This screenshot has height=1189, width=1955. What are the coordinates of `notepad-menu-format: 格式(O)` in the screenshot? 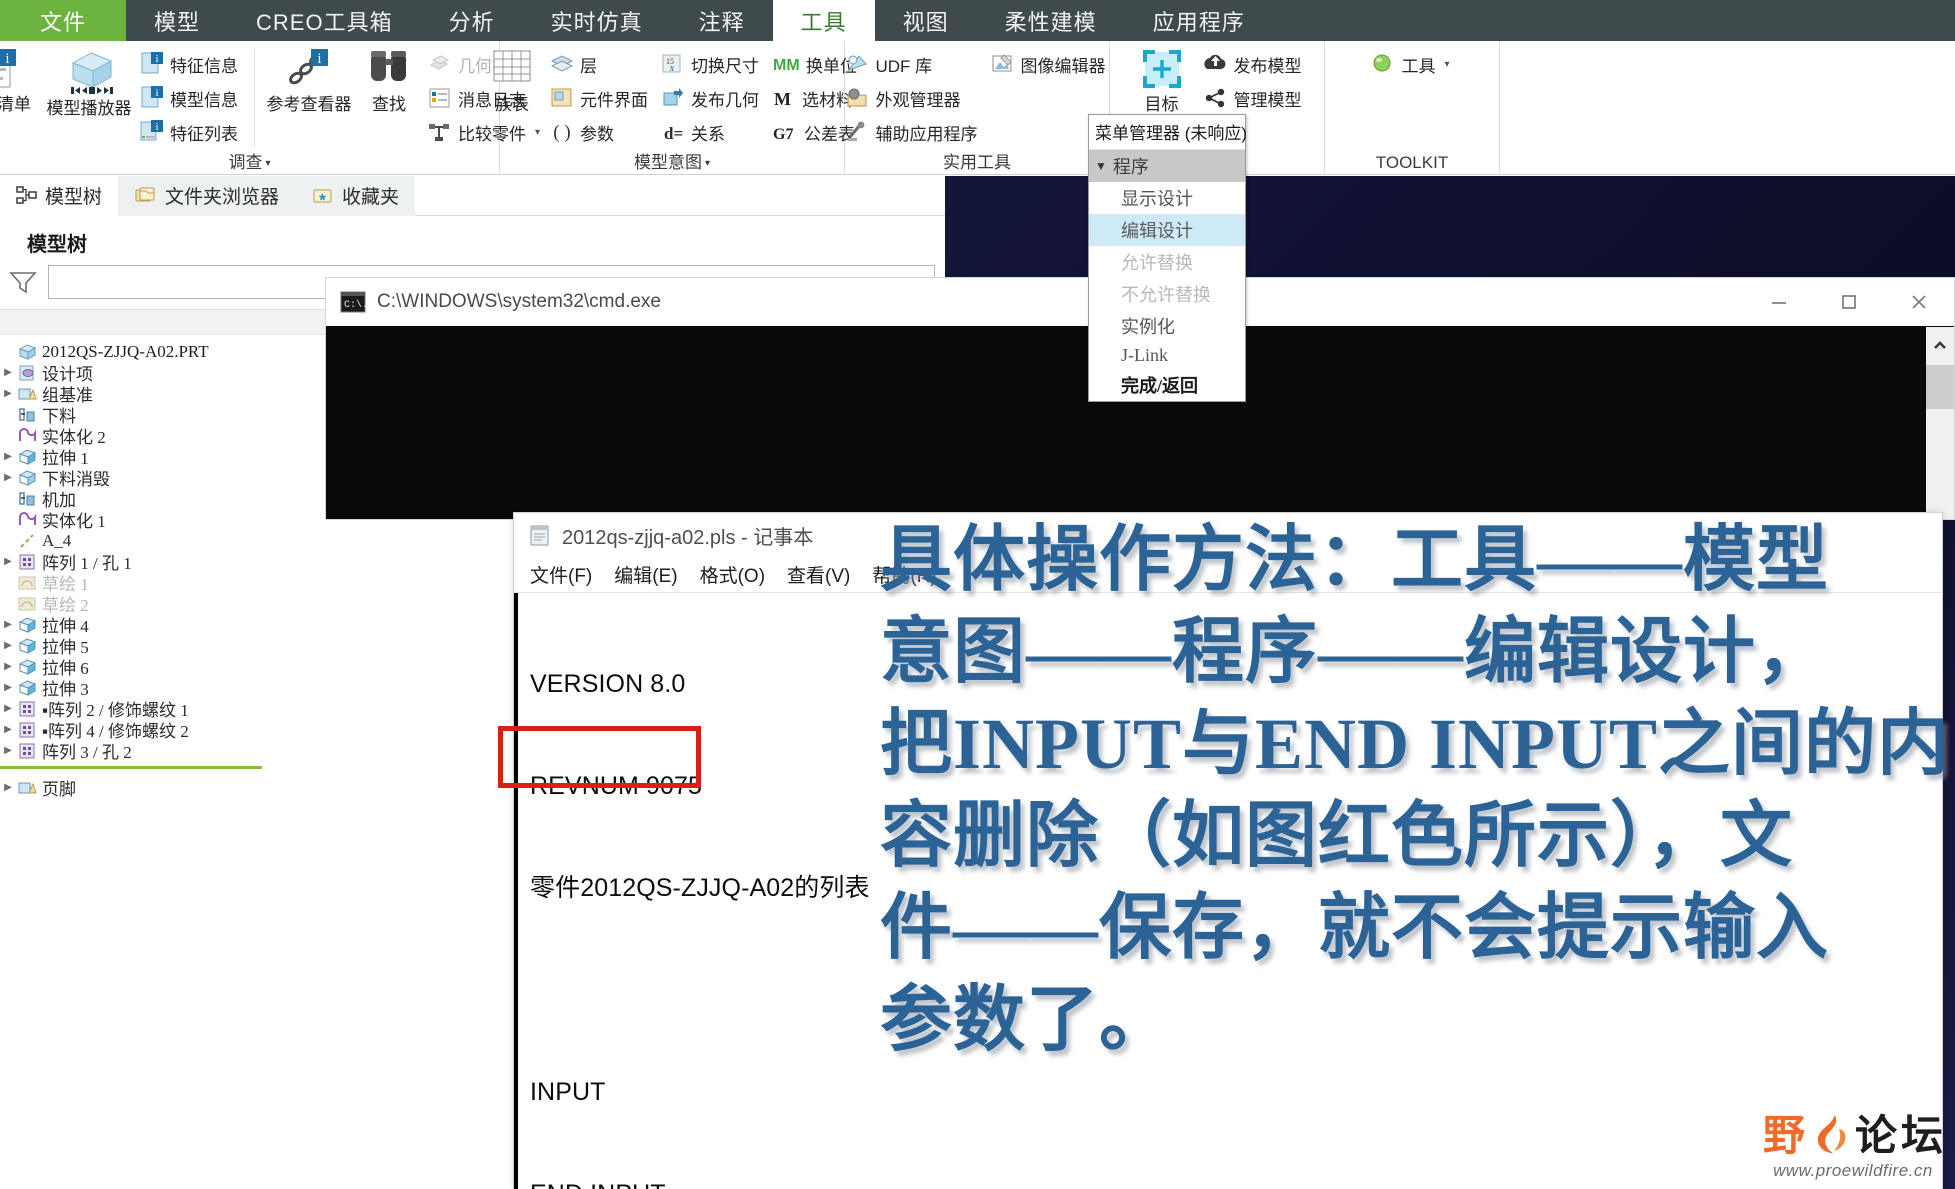 It's located at (732, 574).